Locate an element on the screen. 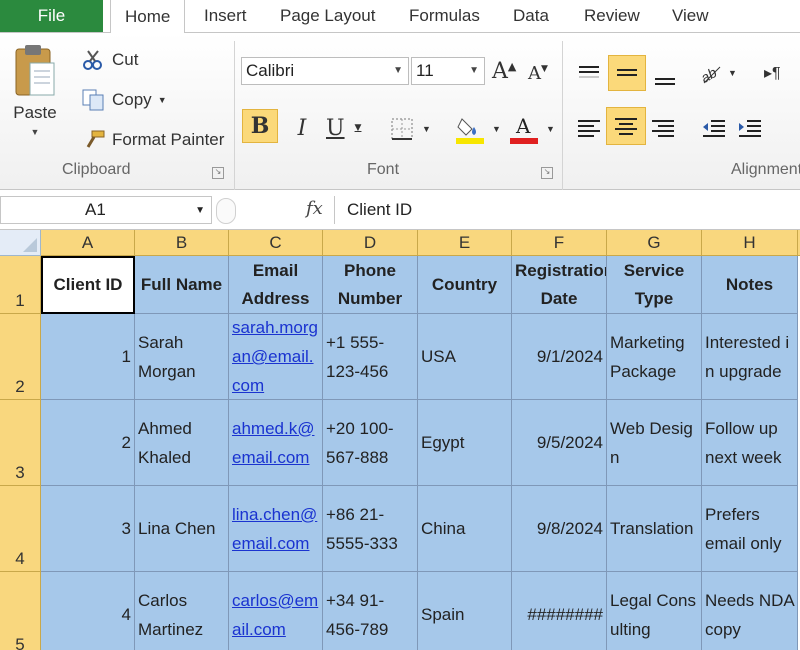  data-cell: China is located at coordinates (465, 529).